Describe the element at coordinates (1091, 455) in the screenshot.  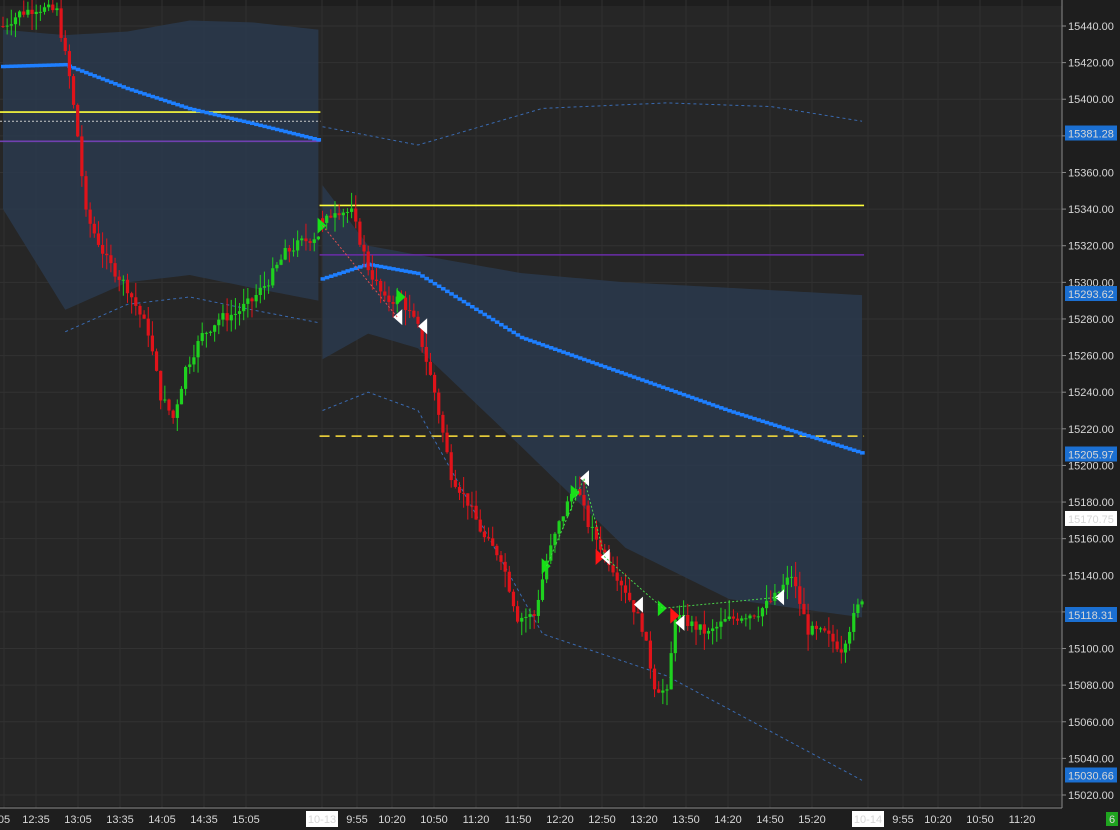
I see `price-tag-label: 15205.97` at that location.